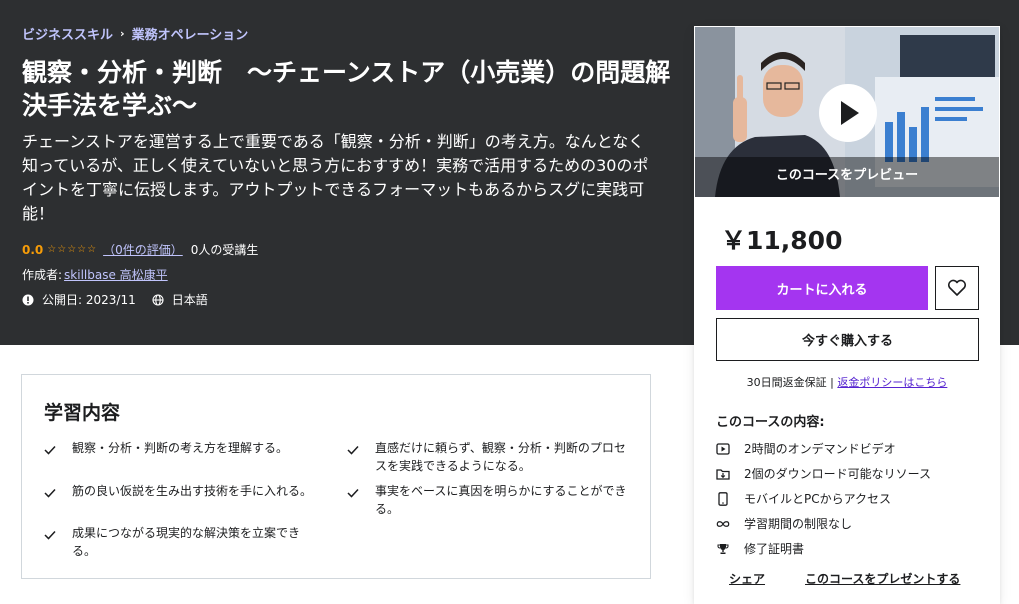 The width and height of the screenshot is (1019, 604). Describe the element at coordinates (500, 457) in the screenshot. I see `learn-item-text: 直感だけに頼らず、観察・分析・判断のプロセスを実践できるようになる。` at that location.